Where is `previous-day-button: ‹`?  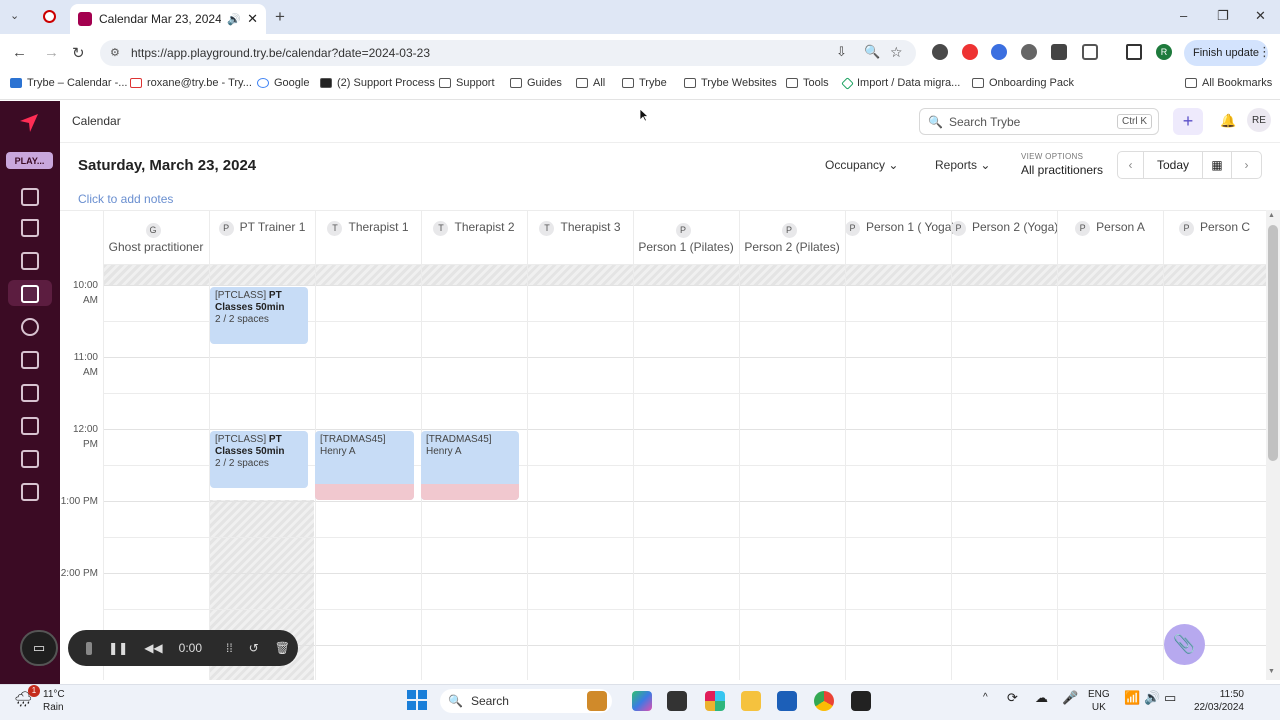 previous-day-button: ‹ is located at coordinates (1131, 165).